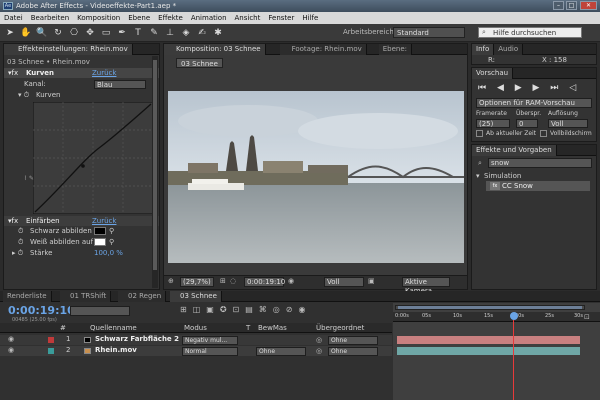 Image resolution: width=600 pixels, height=400 pixels. Describe the element at coordinates (323, 49) in the screenshot. I see `tab-footage: Footage: Rhein.mov` at that location.